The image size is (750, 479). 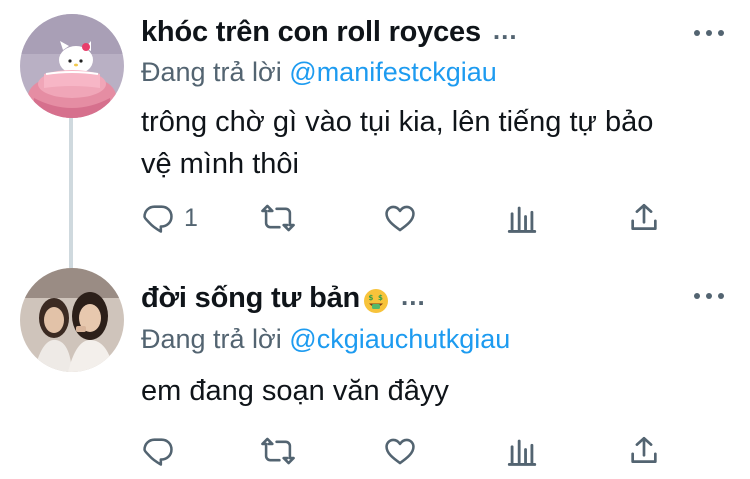 I want to click on tweet-actions: 1, so click(x=401, y=218).